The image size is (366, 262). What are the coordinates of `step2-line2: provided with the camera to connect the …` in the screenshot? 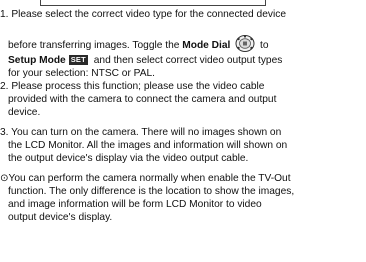 It's located at (187, 99).